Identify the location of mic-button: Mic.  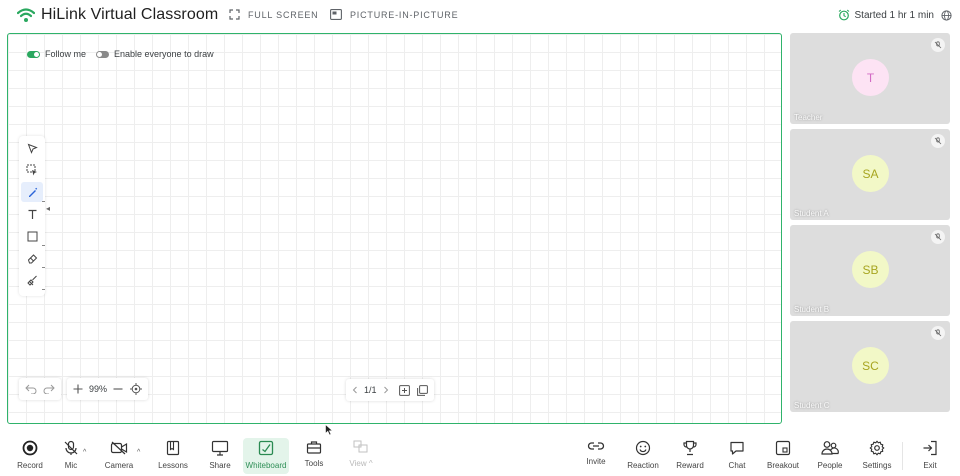
(71, 455).